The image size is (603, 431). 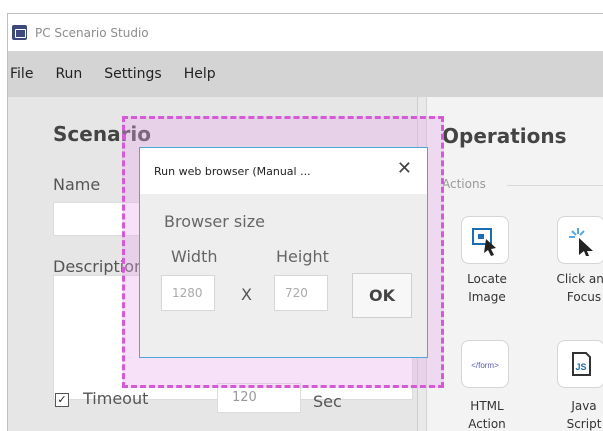 What do you see at coordinates (302, 256) in the screenshot?
I see `height-label: Height` at bounding box center [302, 256].